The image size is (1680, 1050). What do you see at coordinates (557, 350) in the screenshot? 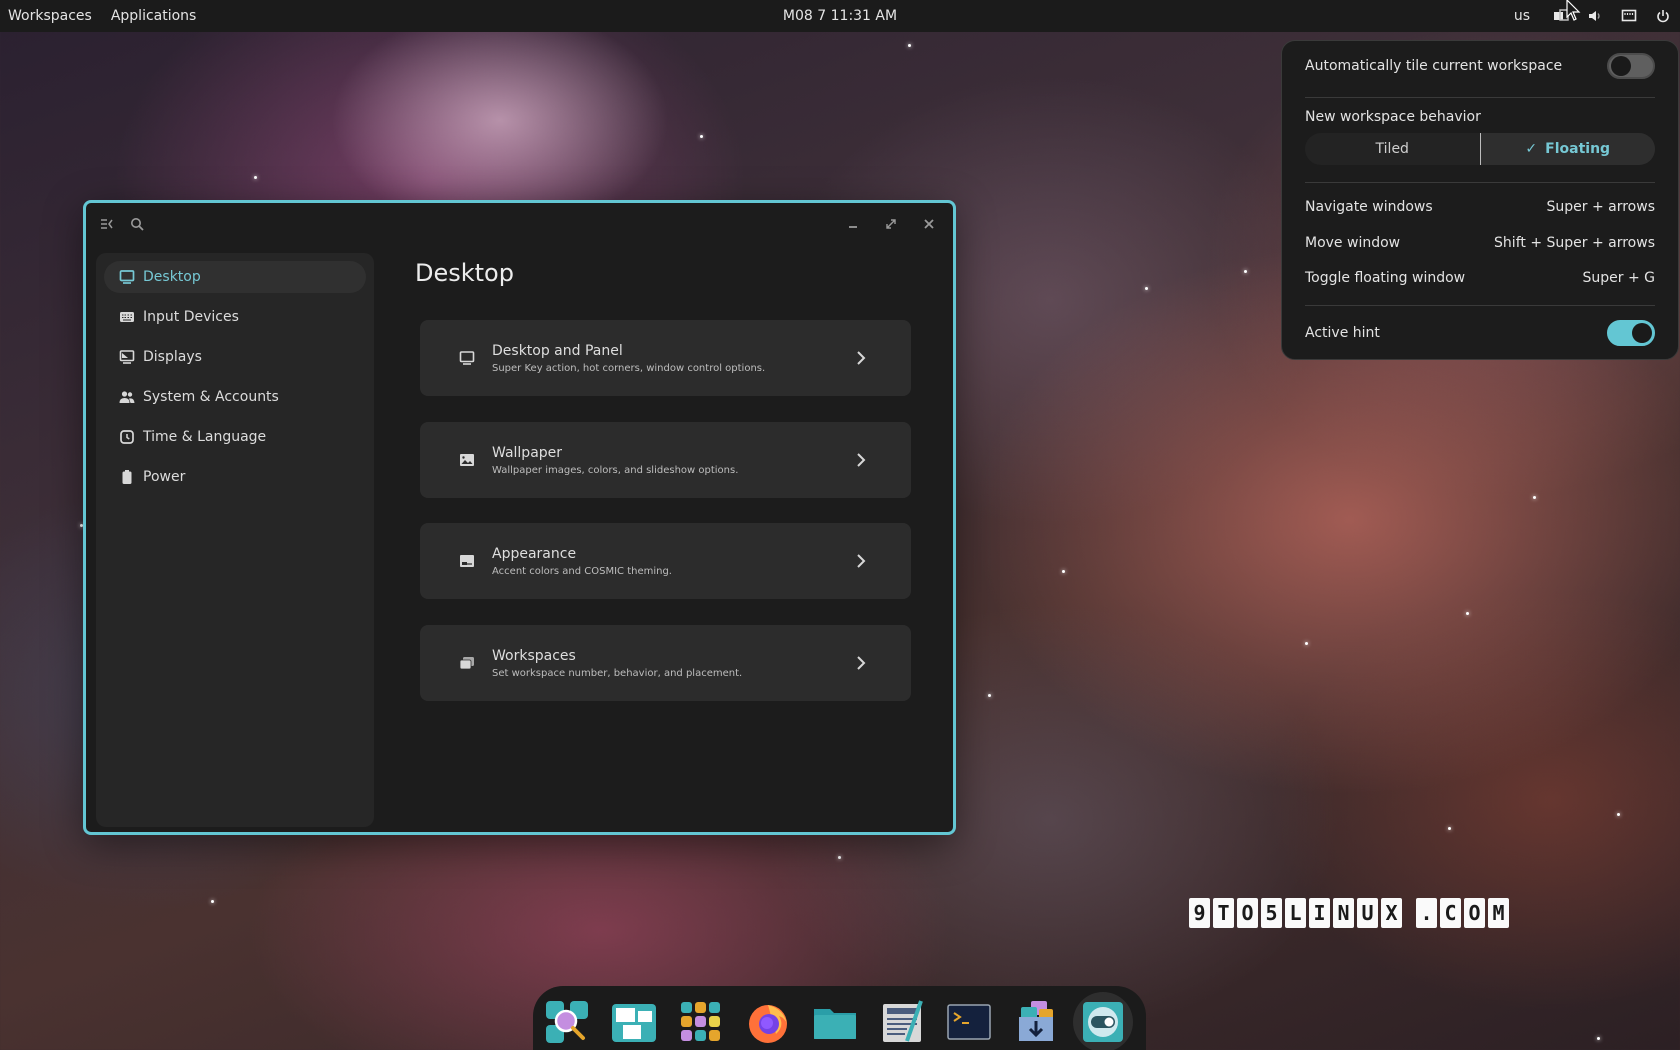
I see `card-title: Desktop and Panel` at bounding box center [557, 350].